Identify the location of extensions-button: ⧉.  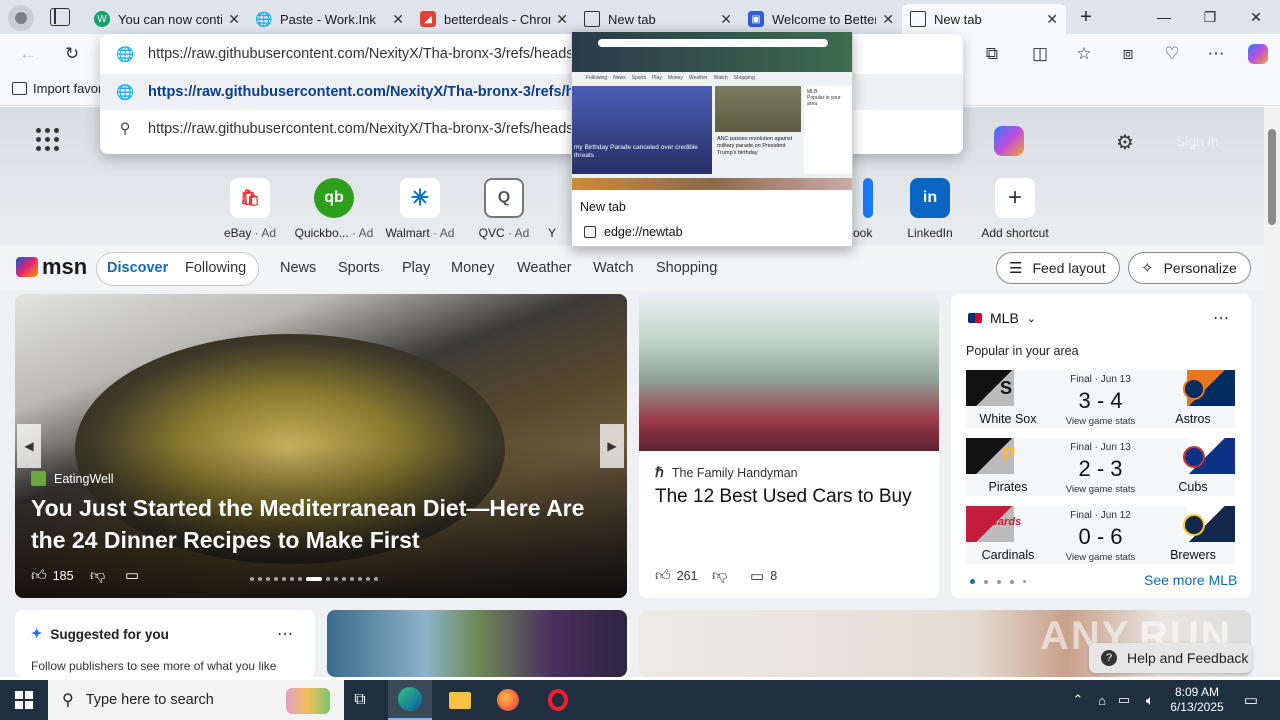
(992, 54).